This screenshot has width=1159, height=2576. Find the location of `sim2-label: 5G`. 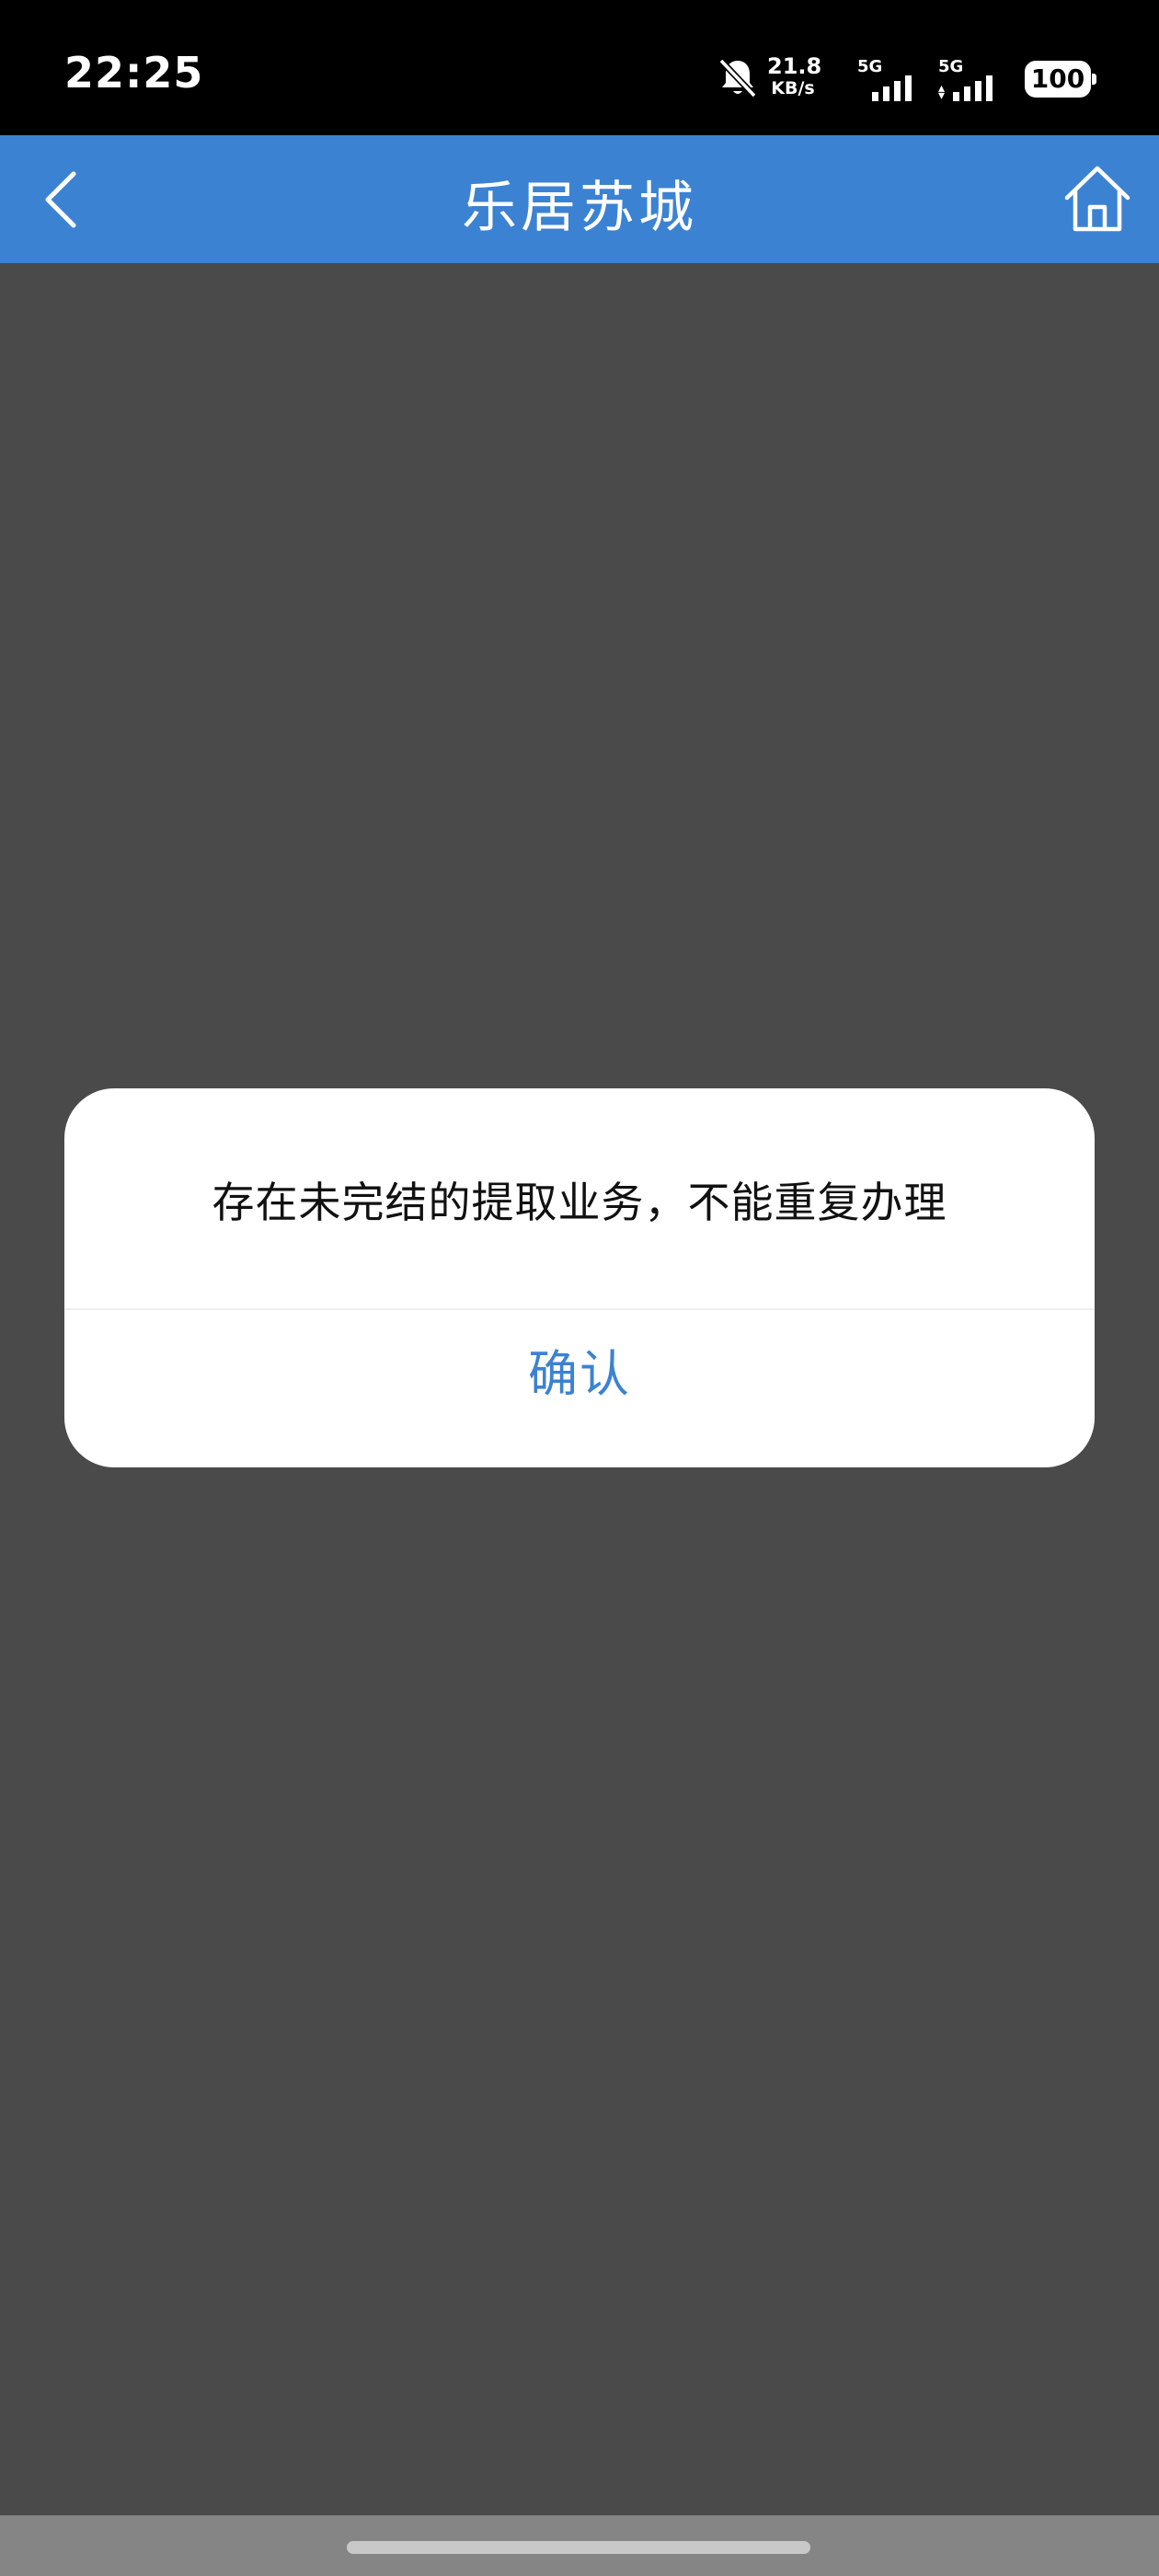

sim2-label: 5G is located at coordinates (951, 66).